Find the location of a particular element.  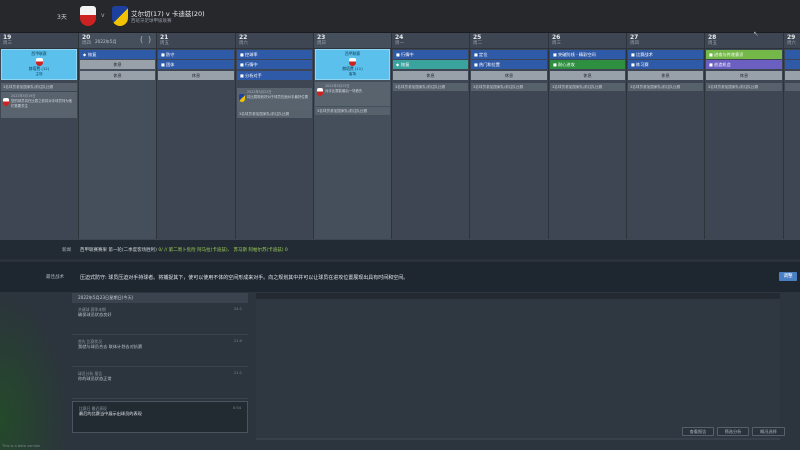

training-session: ■防守 is located at coordinates (196, 54).